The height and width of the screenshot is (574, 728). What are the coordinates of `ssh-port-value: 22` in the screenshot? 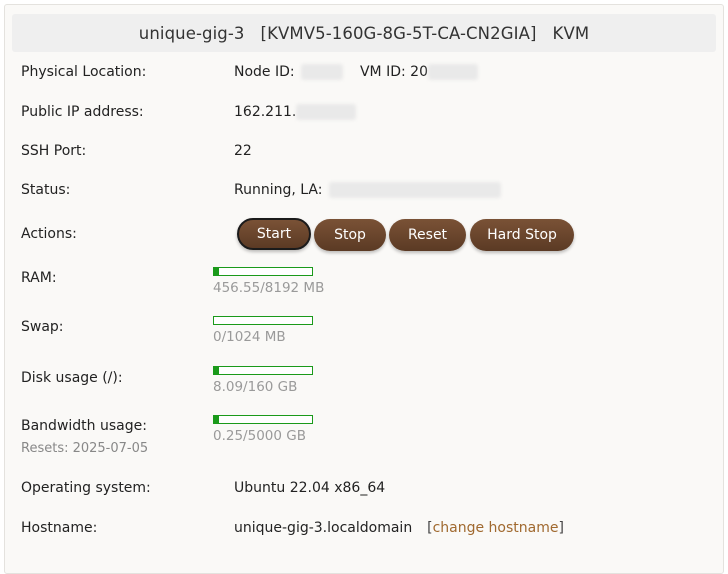 It's located at (243, 151).